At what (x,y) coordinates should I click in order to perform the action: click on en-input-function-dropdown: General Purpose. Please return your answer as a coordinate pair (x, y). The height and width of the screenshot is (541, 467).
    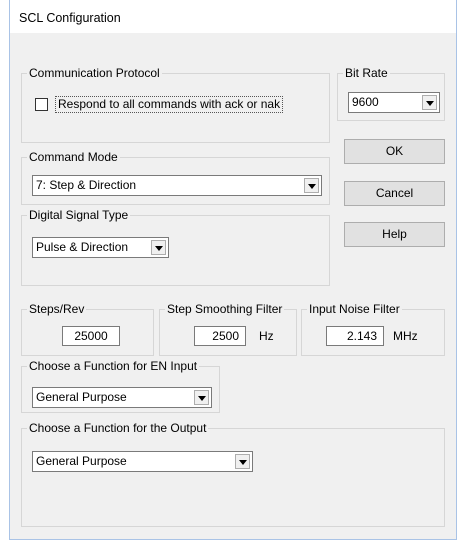
    Looking at the image, I should click on (122, 397).